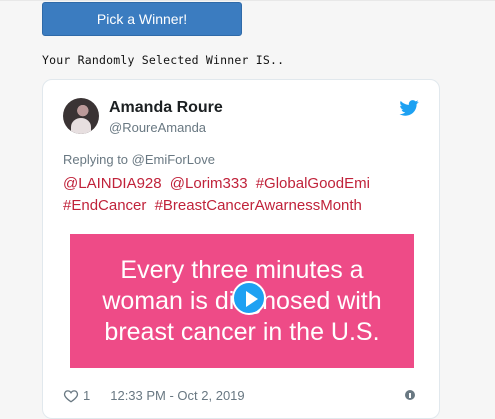 This screenshot has width=495, height=419. I want to click on hashtag-endcancer: #EndCancer, so click(104, 205).